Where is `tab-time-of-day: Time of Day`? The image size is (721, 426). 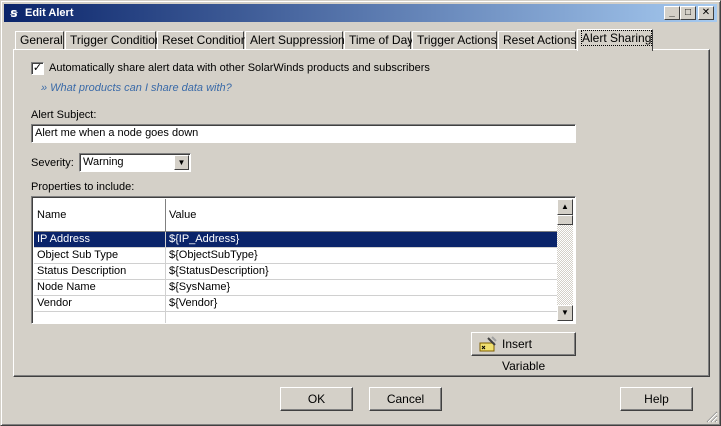
tab-time-of-day: Time of Day is located at coordinates (379, 40).